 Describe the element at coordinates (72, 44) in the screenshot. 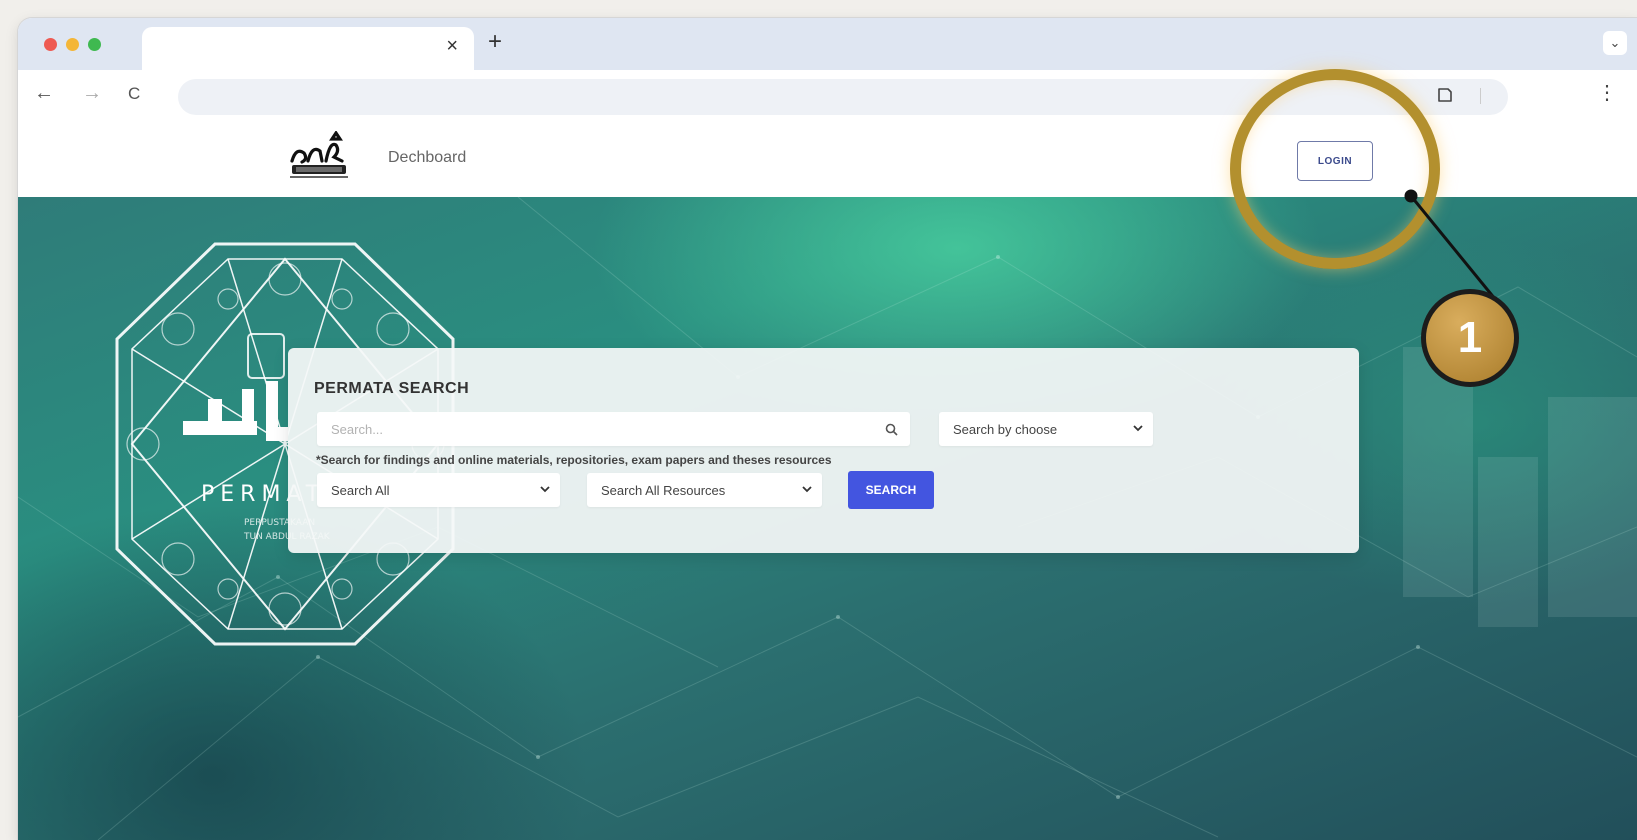

I see `minimize-window-dot` at that location.